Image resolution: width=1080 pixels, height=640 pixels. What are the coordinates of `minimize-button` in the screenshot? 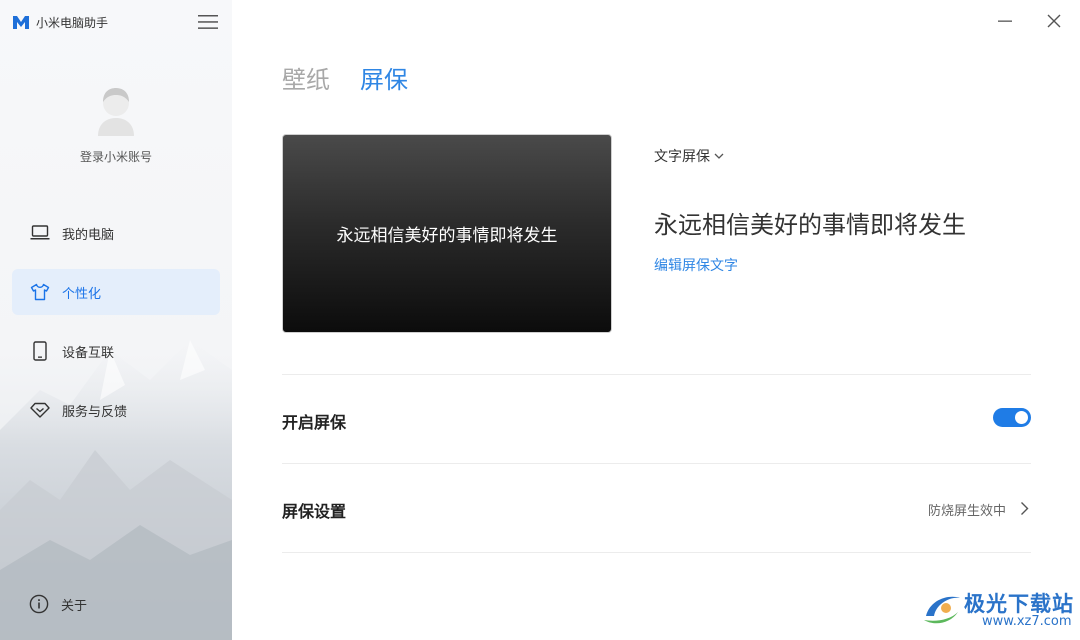 It's located at (1005, 21).